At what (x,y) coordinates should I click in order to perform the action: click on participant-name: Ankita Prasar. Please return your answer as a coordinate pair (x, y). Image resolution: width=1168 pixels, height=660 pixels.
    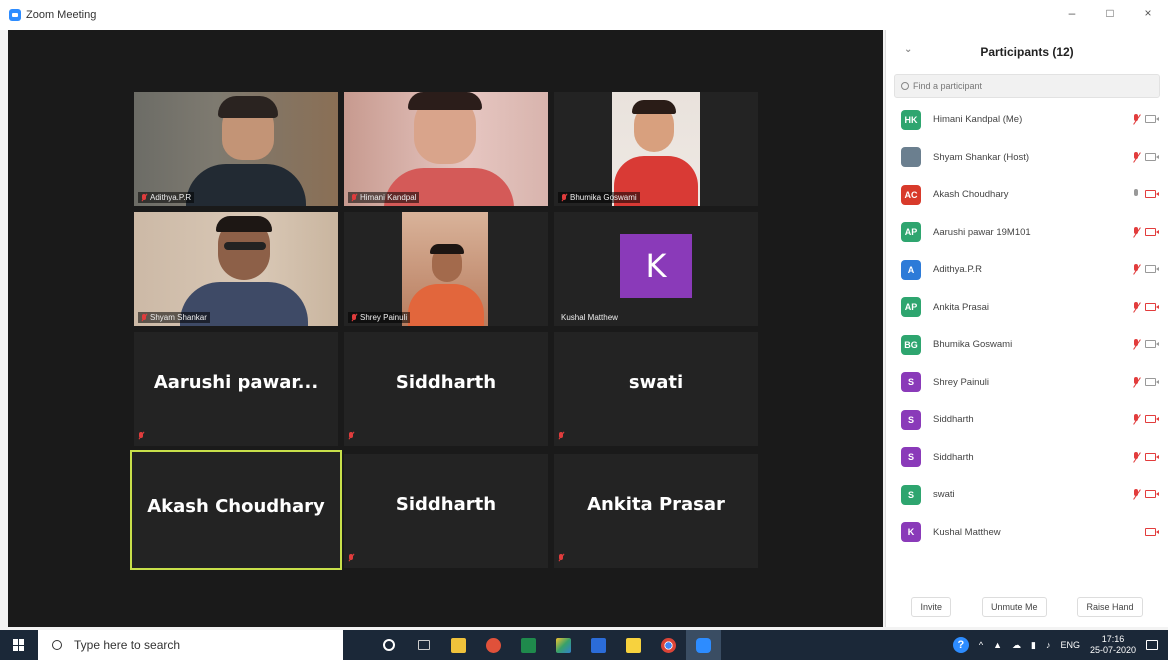
    Looking at the image, I should click on (656, 504).